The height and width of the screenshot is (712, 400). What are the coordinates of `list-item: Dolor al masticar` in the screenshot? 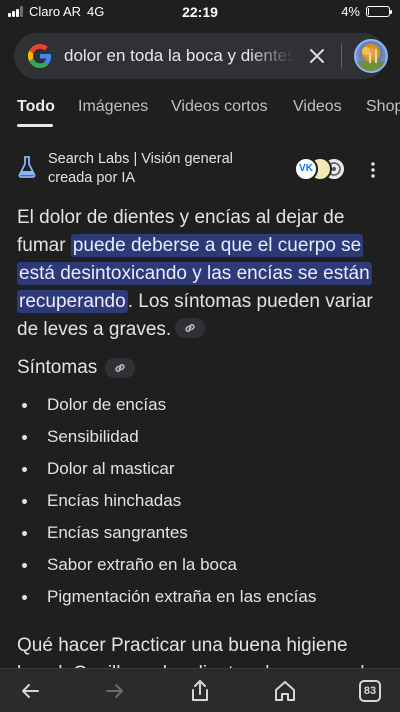 It's located at (169, 473).